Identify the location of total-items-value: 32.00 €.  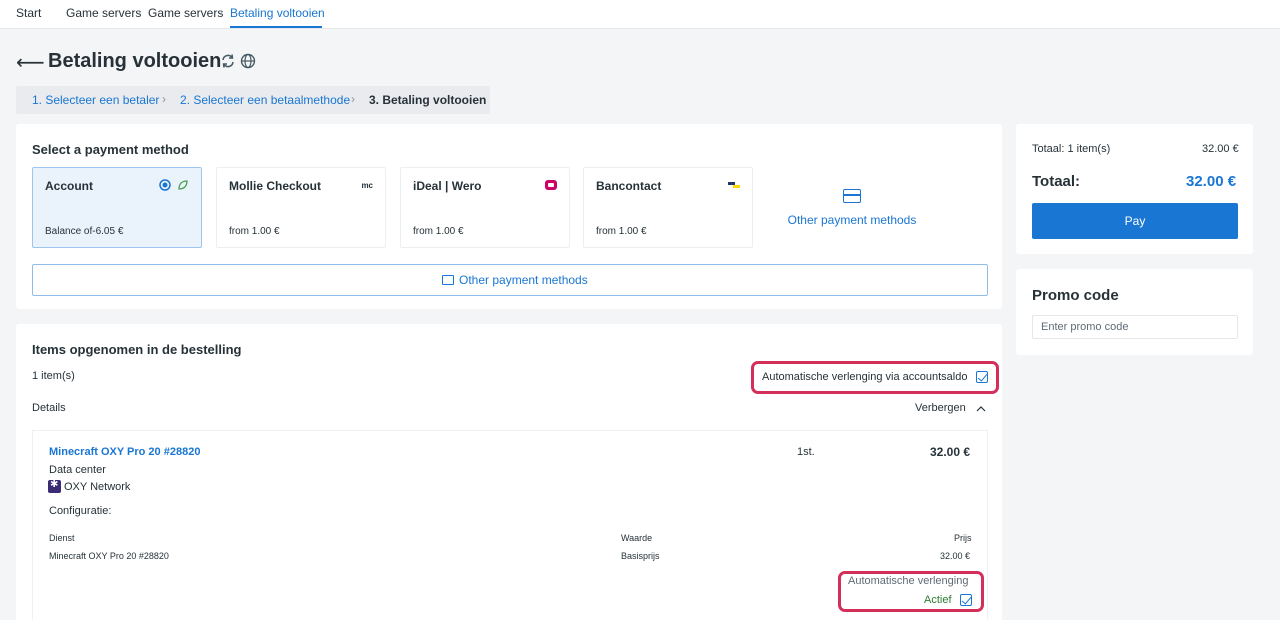
(1220, 149).